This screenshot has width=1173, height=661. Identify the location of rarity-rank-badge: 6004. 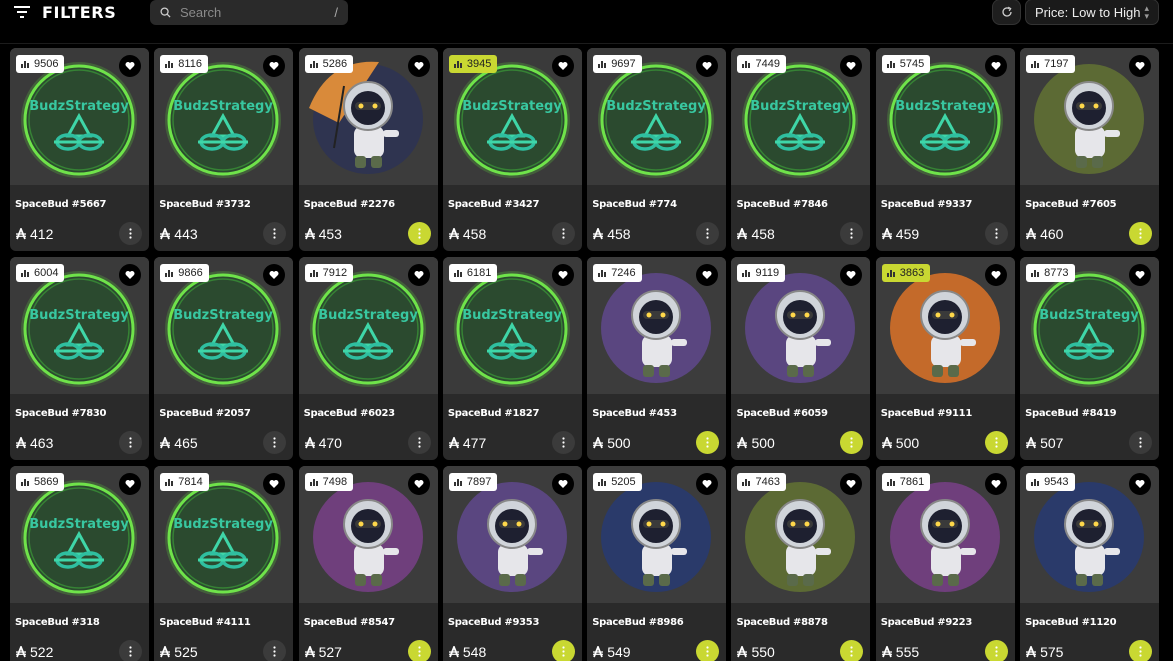
(40, 273).